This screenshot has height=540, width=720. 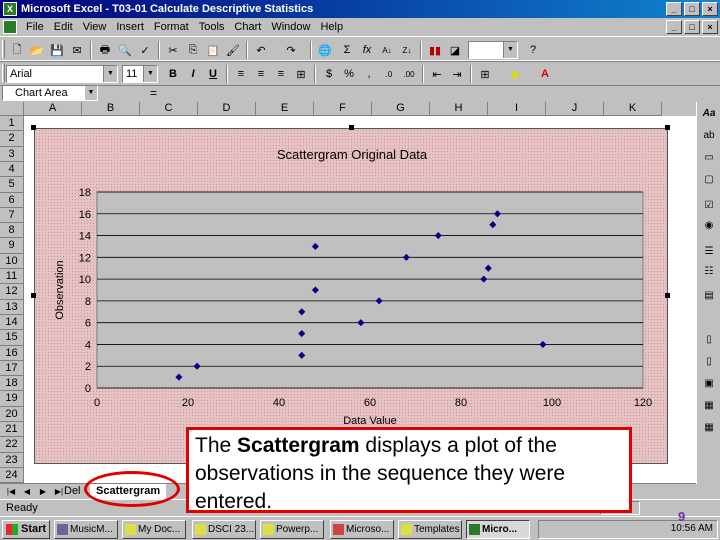 I want to click on menu-tools: Tools, so click(x=212, y=27).